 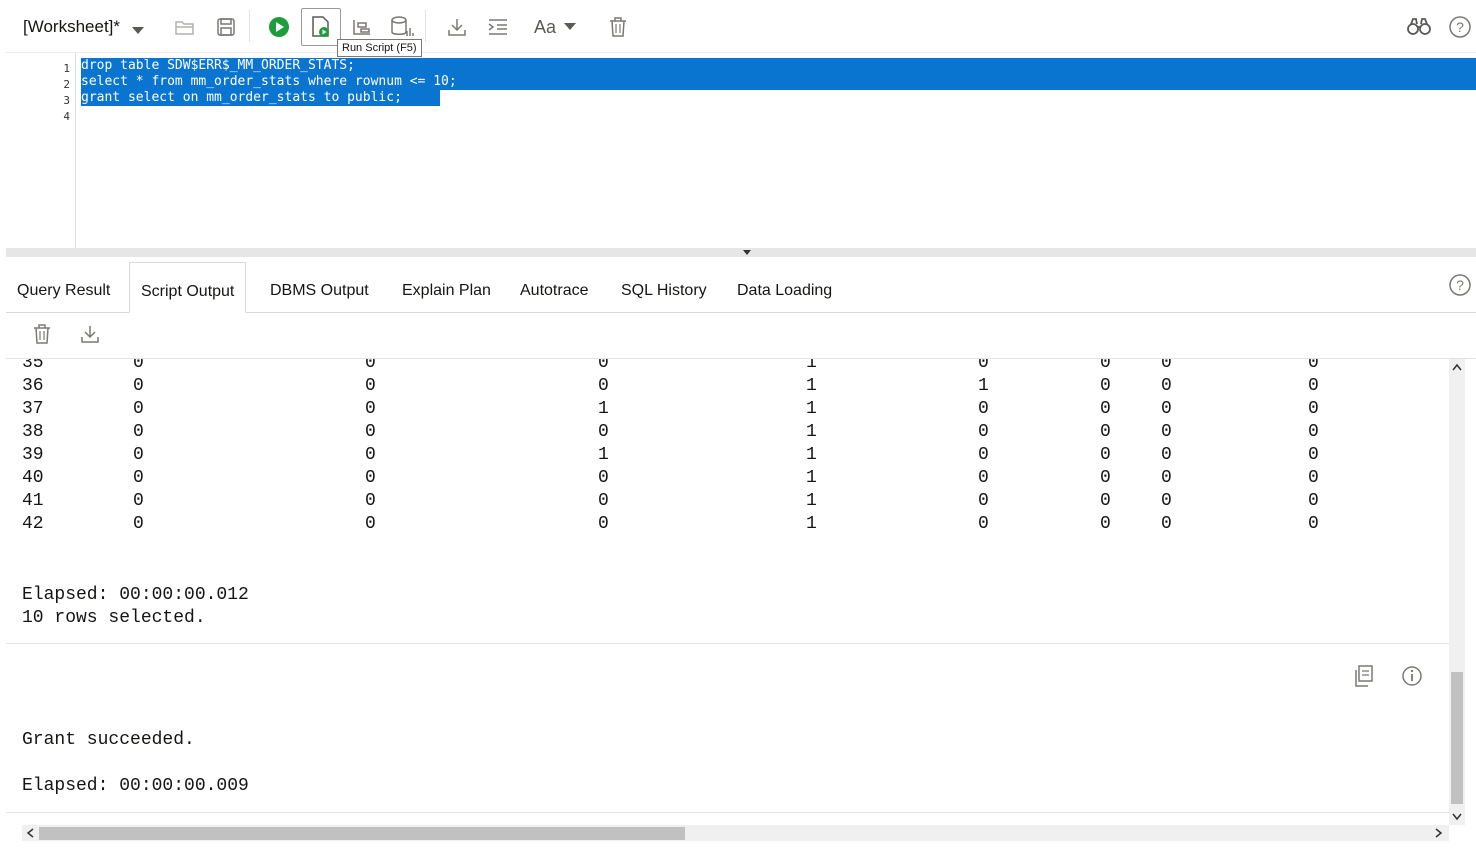 What do you see at coordinates (63, 286) in the screenshot?
I see `tab-query-result: Query Result` at bounding box center [63, 286].